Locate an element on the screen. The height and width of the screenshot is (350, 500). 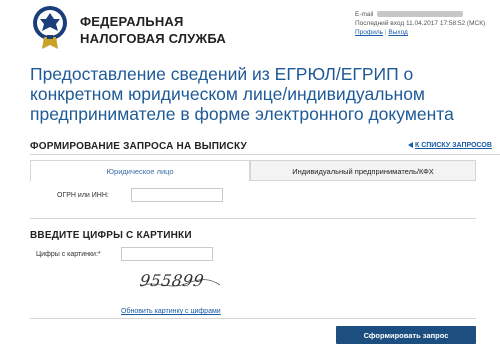
email-value-blurred is located at coordinates (420, 14).